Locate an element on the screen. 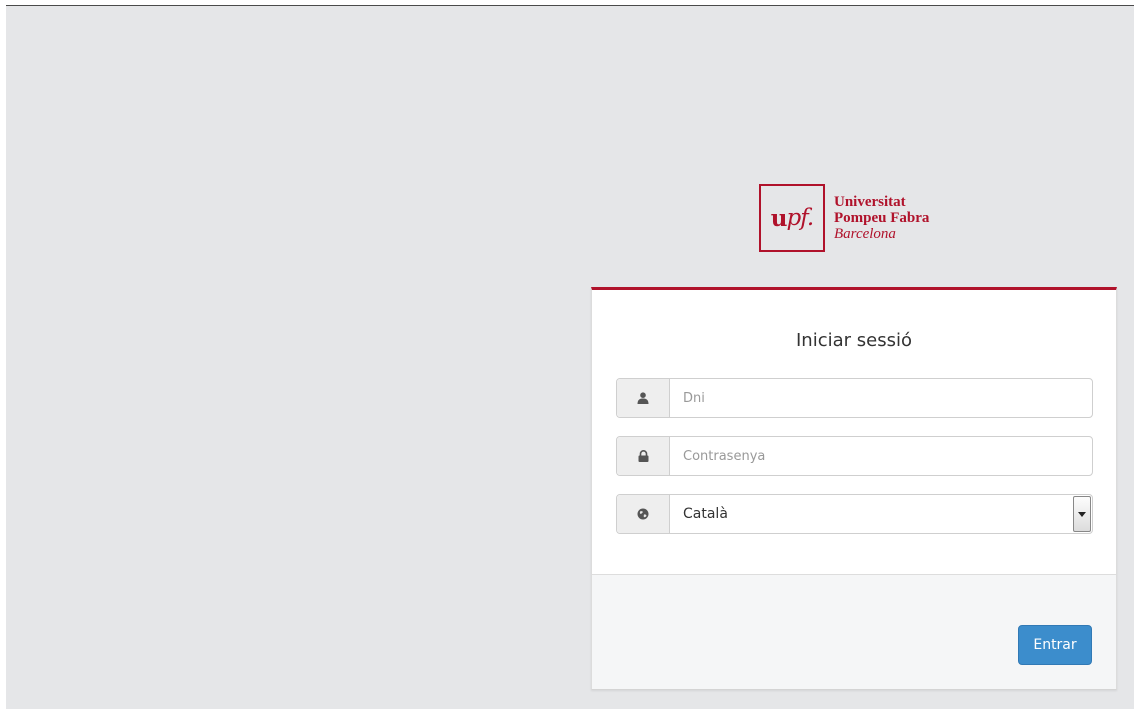 The height and width of the screenshot is (709, 1134). username-input is located at coordinates (881, 398).